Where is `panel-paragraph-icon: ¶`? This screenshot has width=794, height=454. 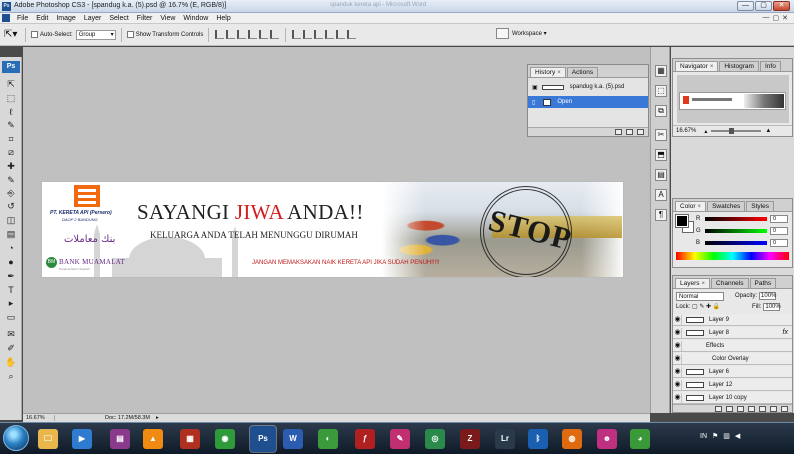 panel-paragraph-icon: ¶ is located at coordinates (661, 215).